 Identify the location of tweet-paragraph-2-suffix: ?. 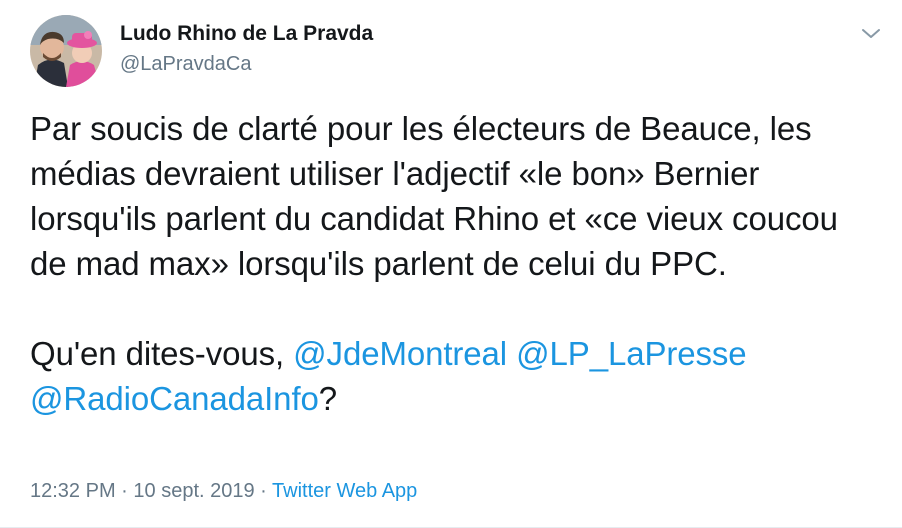
(328, 398).